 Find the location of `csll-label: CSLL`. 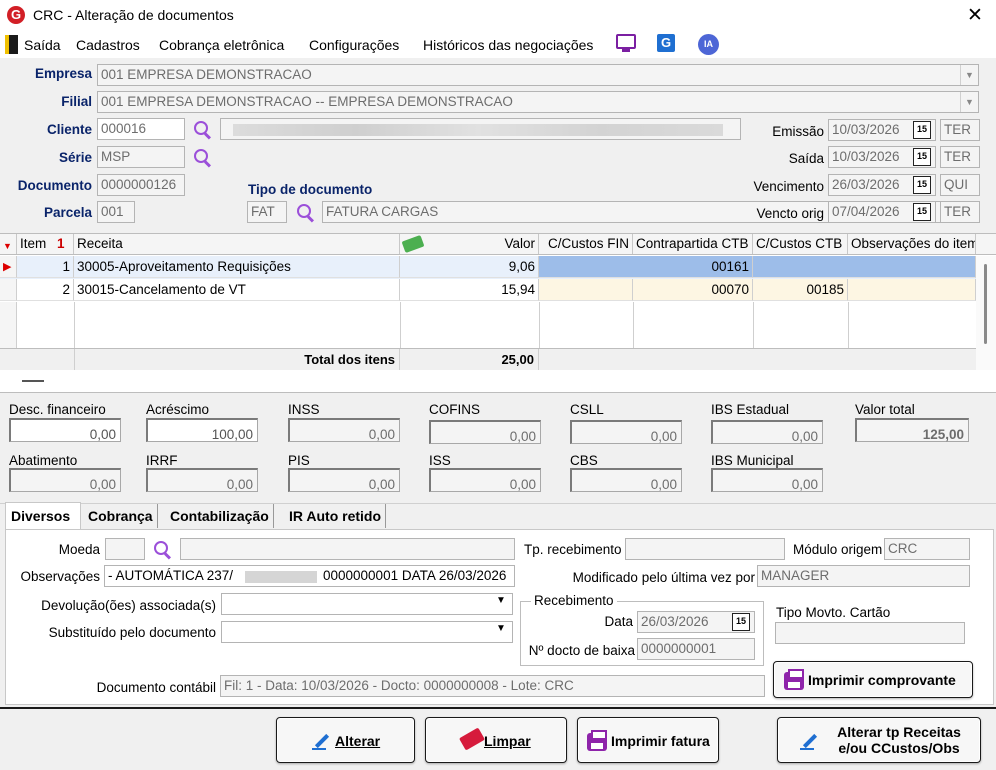

csll-label: CSLL is located at coordinates (587, 409).